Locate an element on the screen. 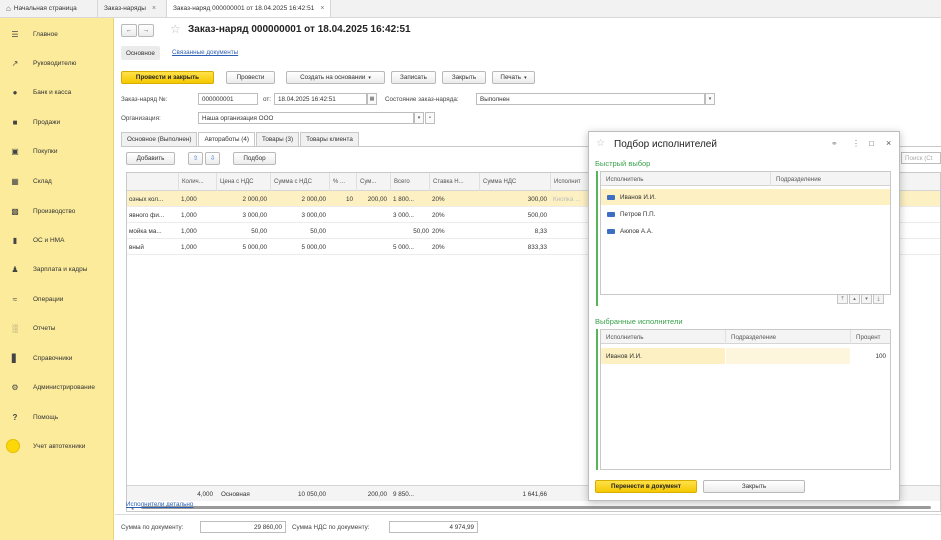 Image resolution: width=941 pixels, height=540 pixels. subtab-main: Основное is located at coordinates (140, 53).